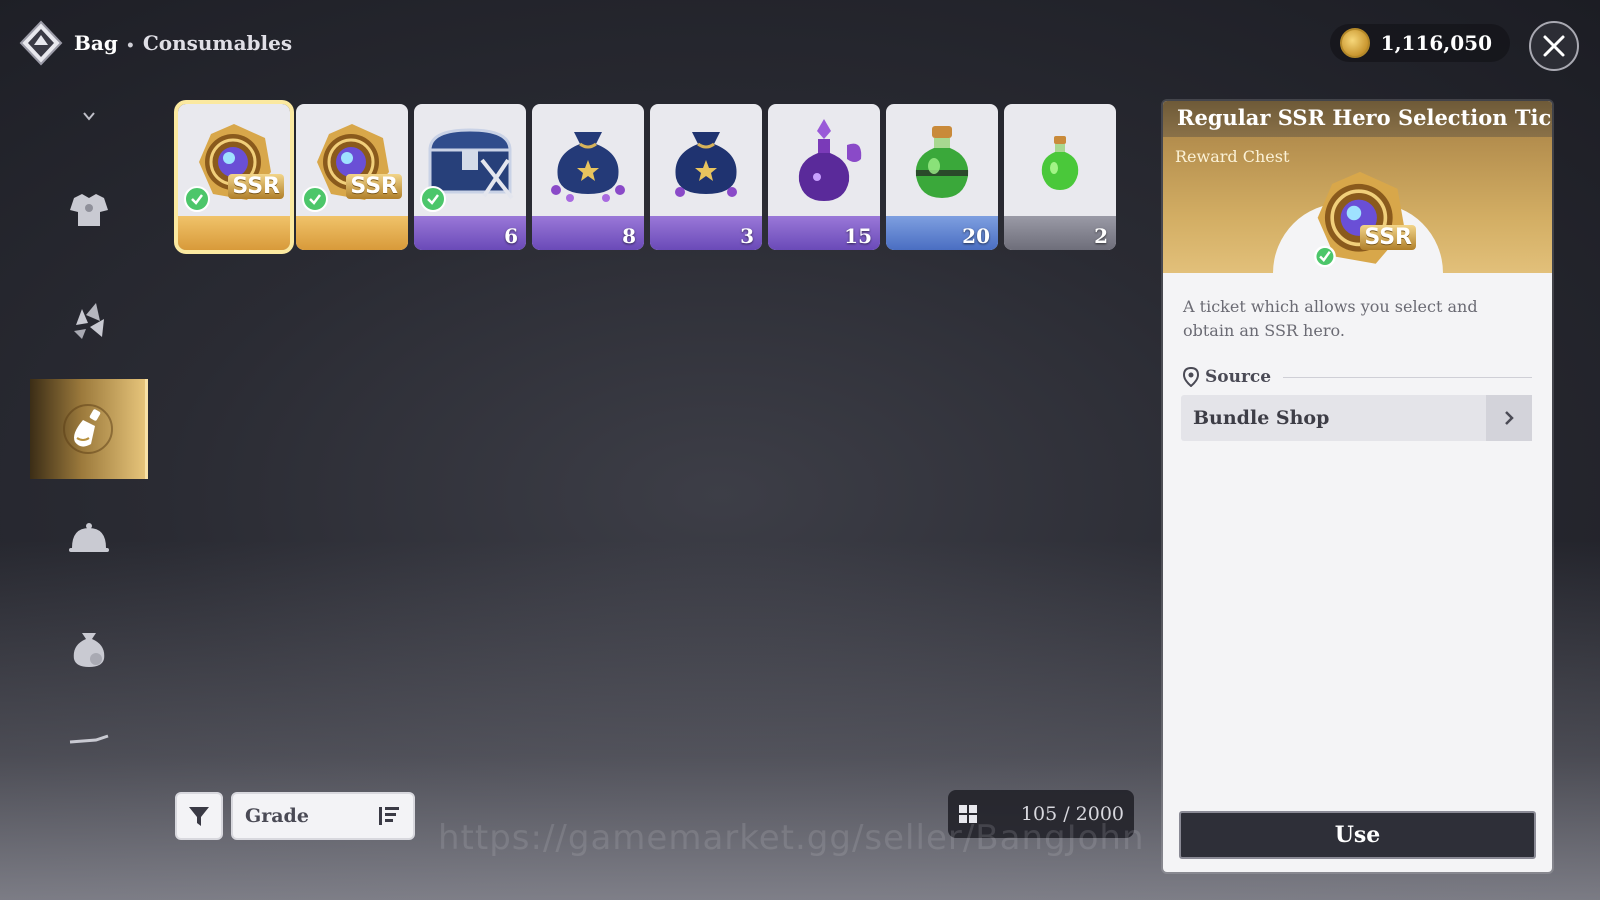 The height and width of the screenshot is (900, 1600). Describe the element at coordinates (1232, 156) in the screenshot. I see `item-category: Reward Chest` at that location.